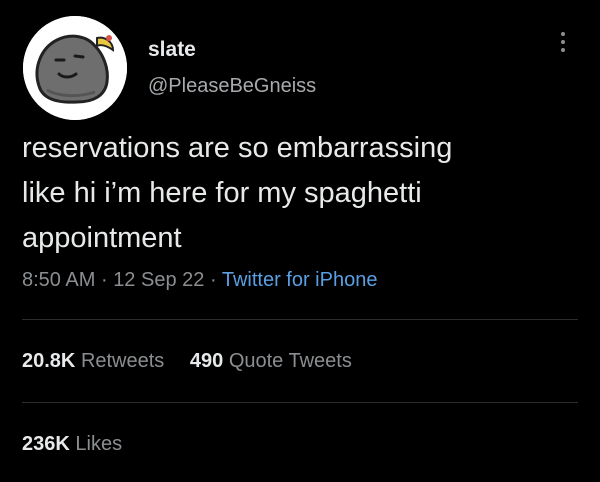 This screenshot has height=482, width=600. Describe the element at coordinates (49, 361) in the screenshot. I see `retweets-count: 20.8K` at that location.